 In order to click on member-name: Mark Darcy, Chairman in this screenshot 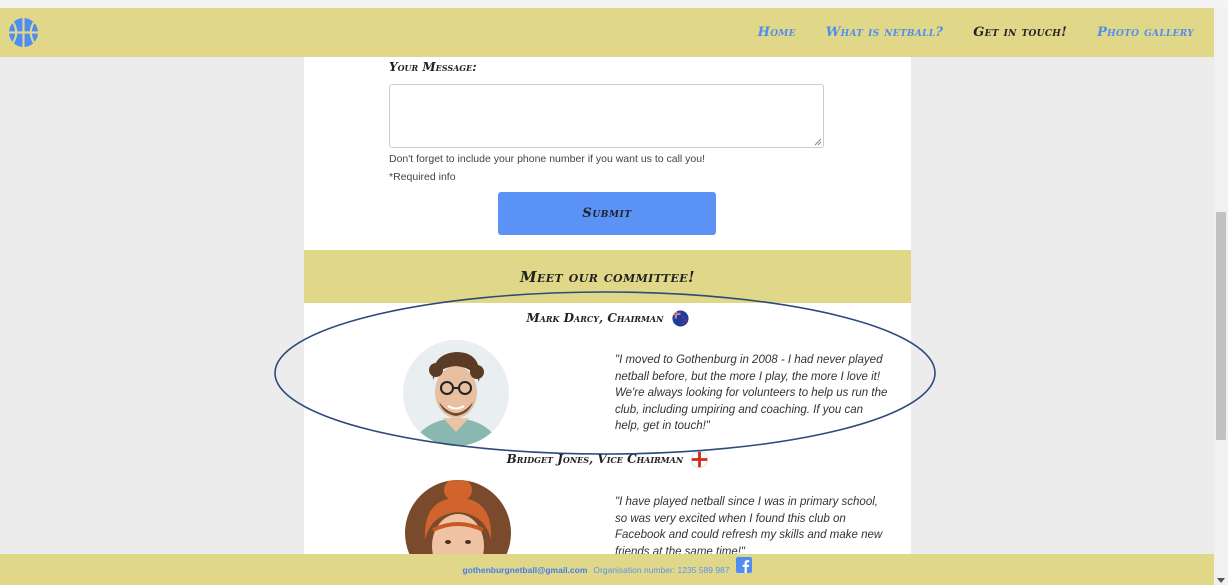, I will do `click(607, 318)`.